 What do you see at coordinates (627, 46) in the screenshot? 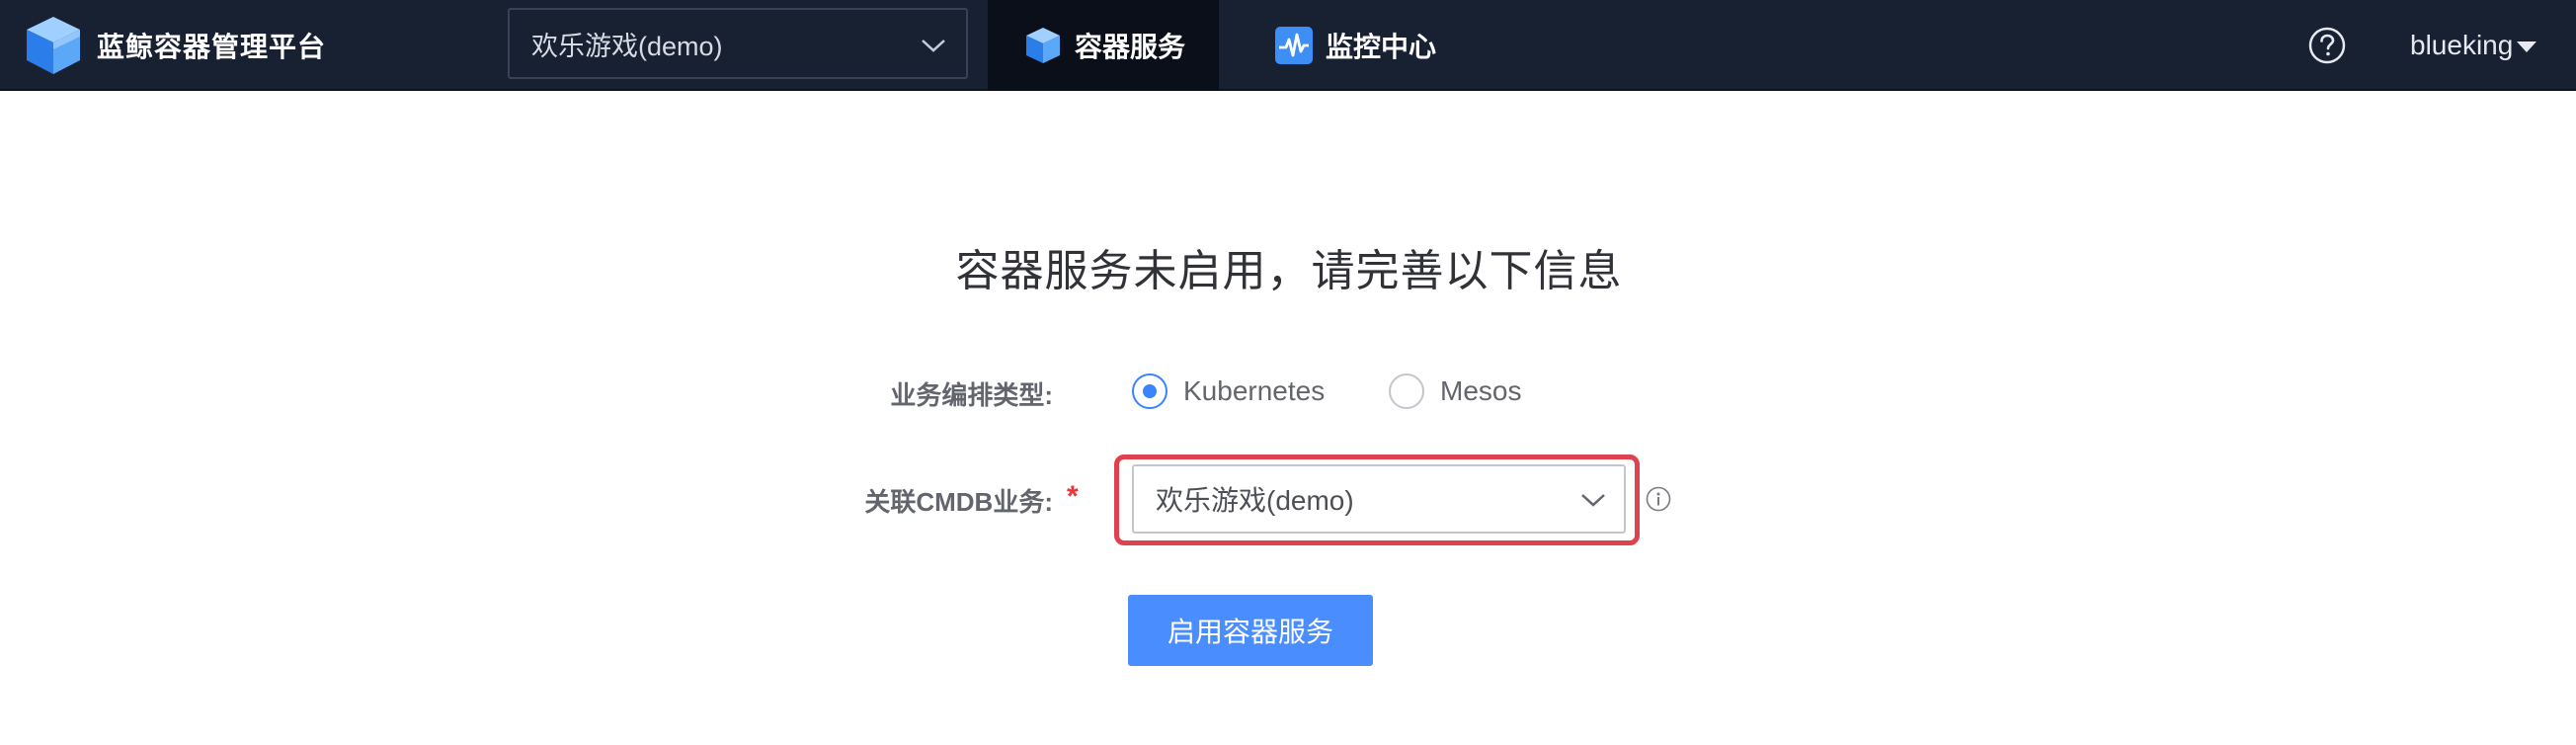
I see `project-select-value: 欢乐游戏(demo)` at bounding box center [627, 46].